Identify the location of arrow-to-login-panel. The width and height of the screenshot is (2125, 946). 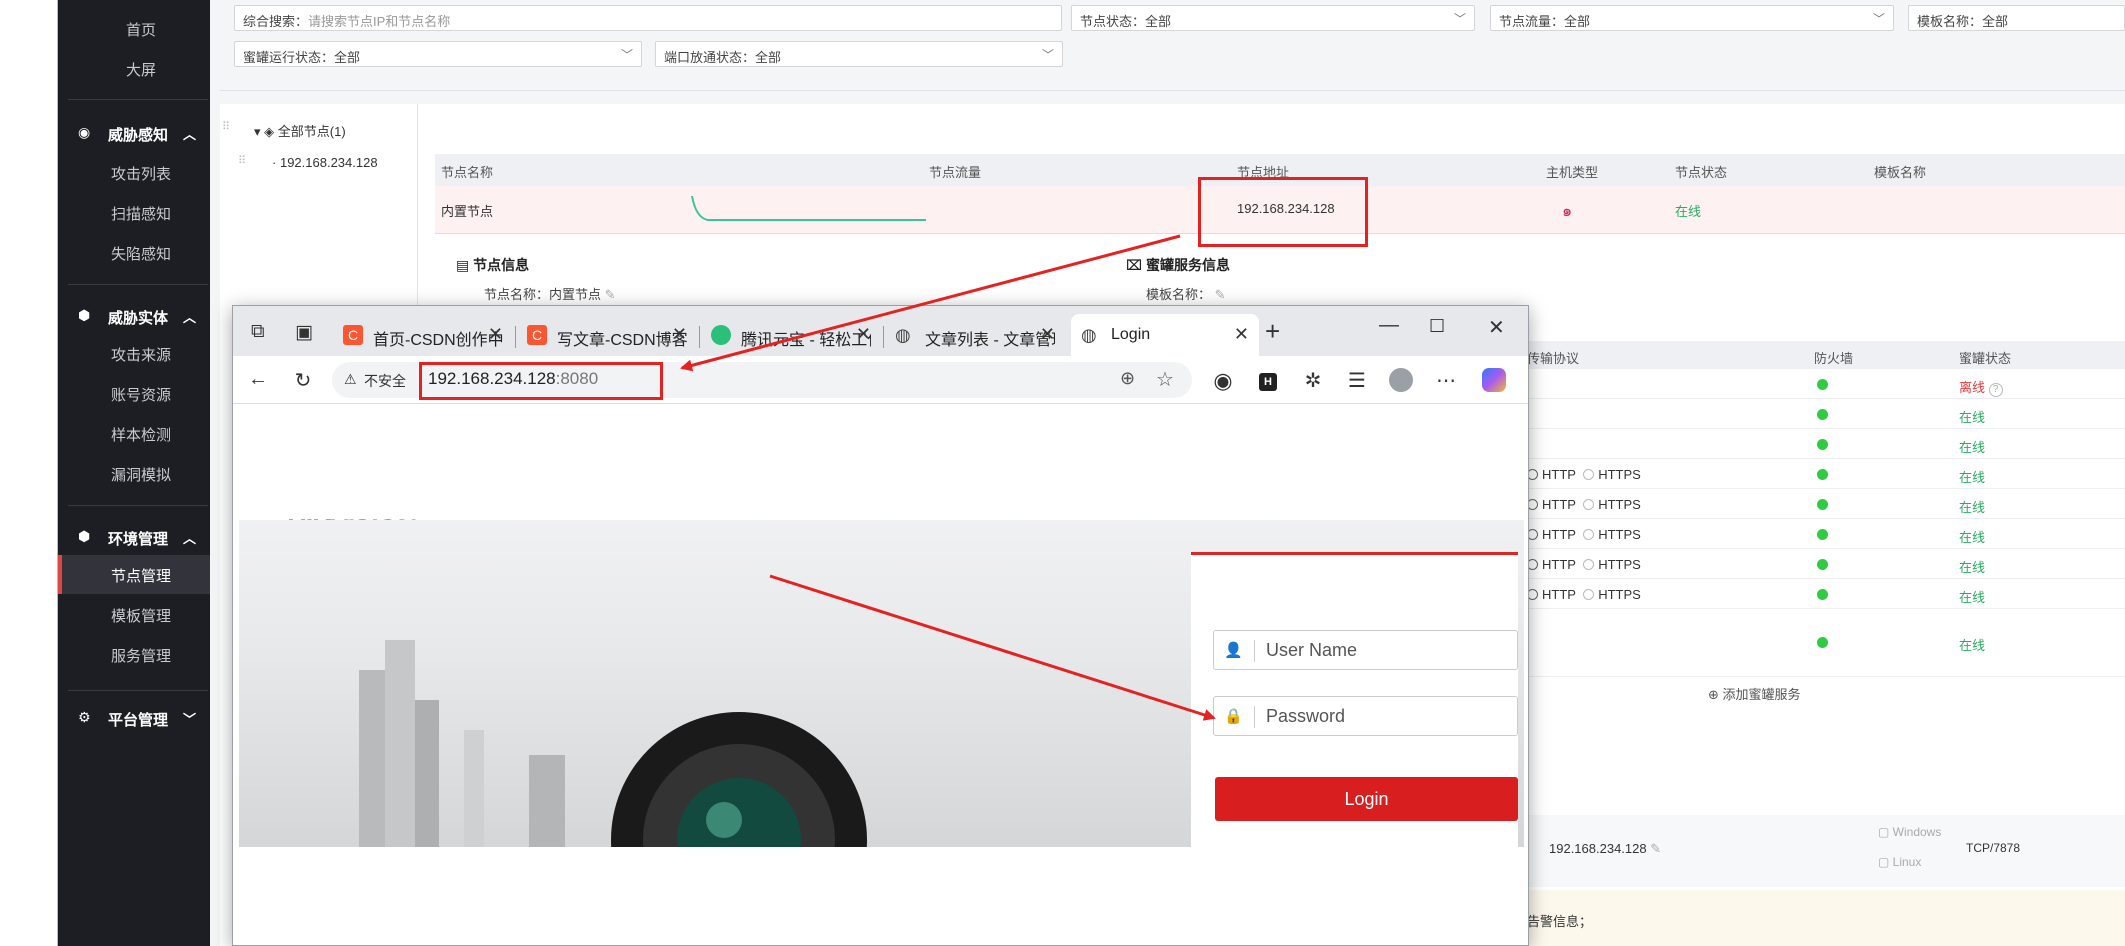
(992, 647).